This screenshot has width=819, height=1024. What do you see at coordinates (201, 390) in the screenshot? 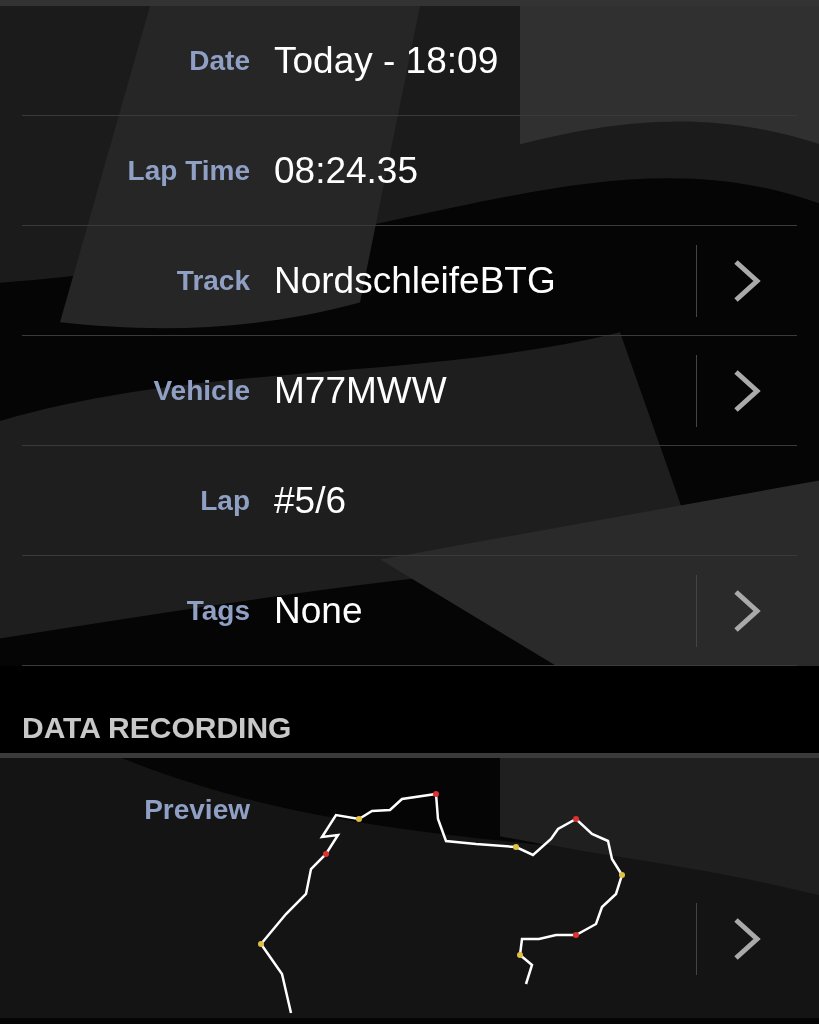
I see `field-label: Vehicle` at bounding box center [201, 390].